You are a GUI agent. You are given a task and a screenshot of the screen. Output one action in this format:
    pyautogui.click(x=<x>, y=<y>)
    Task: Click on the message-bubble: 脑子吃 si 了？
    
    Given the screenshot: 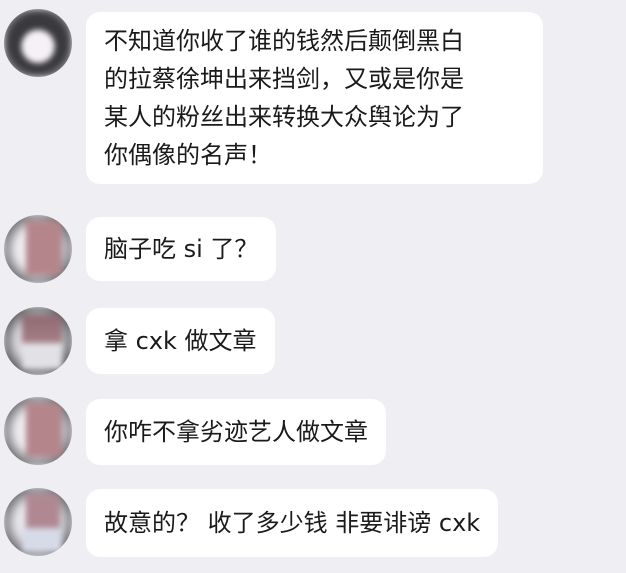 What is the action you would take?
    pyautogui.click(x=181, y=249)
    